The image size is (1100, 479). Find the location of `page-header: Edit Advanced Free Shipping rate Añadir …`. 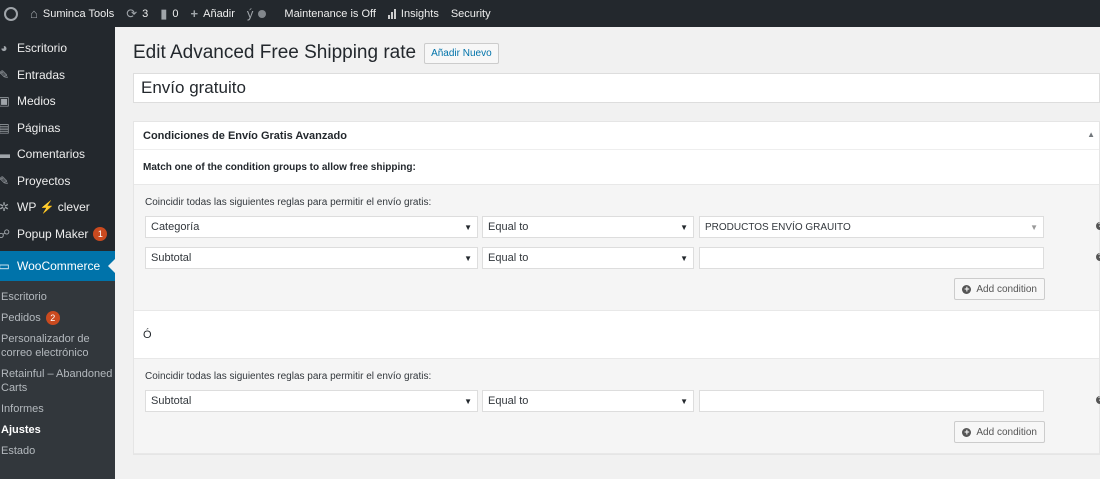

page-header: Edit Advanced Free Shipping rate Añadir … is located at coordinates (616, 53).